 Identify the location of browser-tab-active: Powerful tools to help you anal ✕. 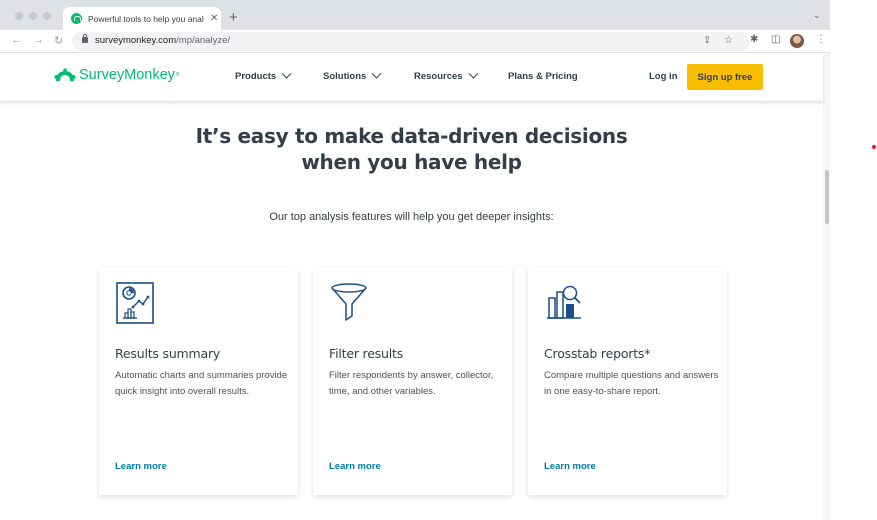
(142, 18).